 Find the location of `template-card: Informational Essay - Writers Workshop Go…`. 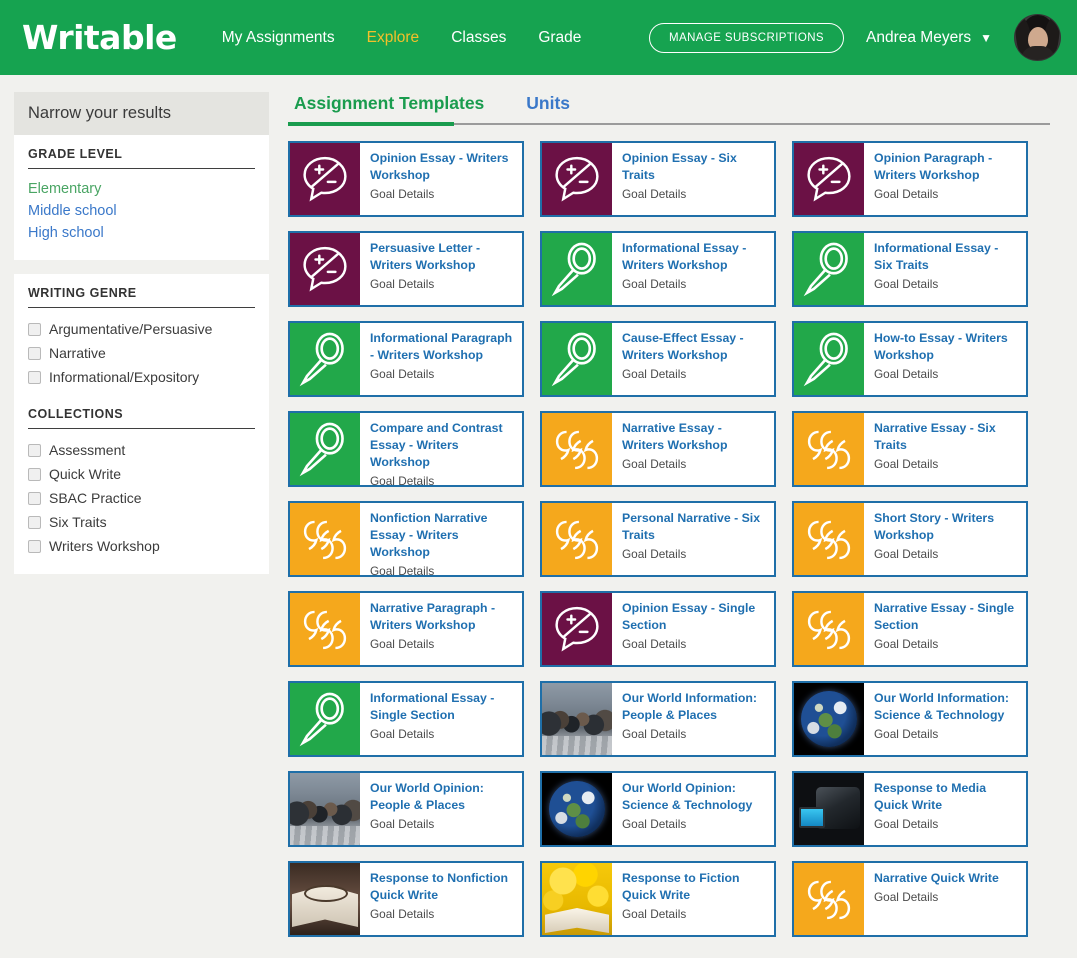

template-card: Informational Essay - Writers Workshop Go… is located at coordinates (658, 269).